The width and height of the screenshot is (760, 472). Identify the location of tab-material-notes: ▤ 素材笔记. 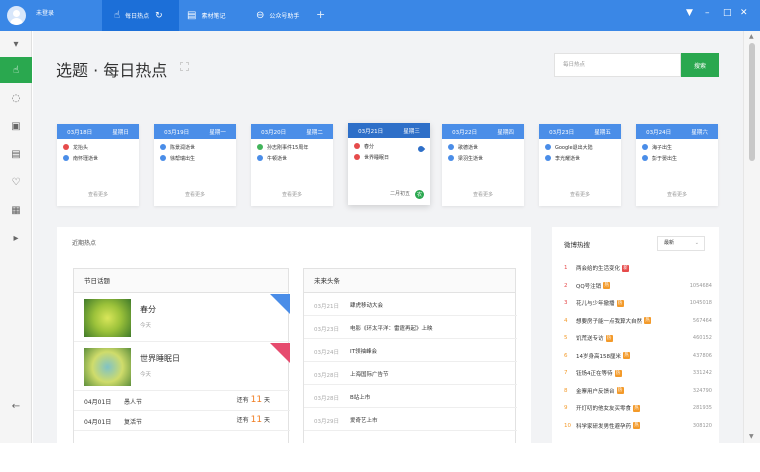
(214, 15).